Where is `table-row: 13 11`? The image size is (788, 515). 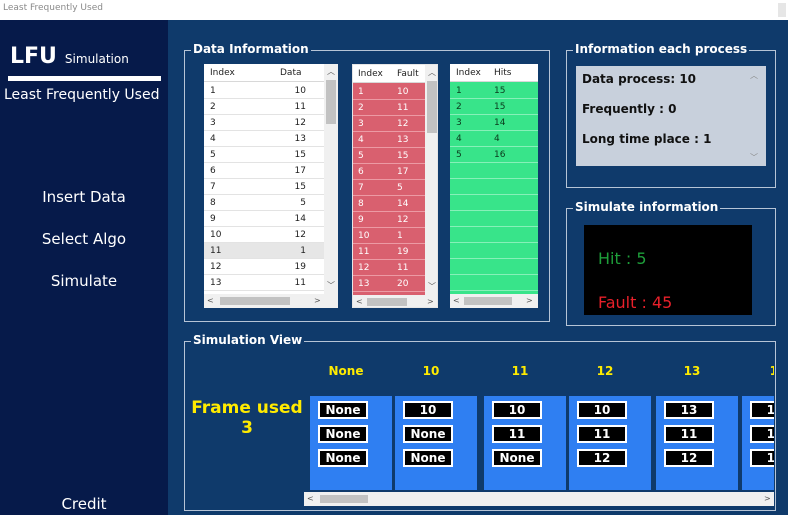
table-row: 13 11 is located at coordinates (264, 283).